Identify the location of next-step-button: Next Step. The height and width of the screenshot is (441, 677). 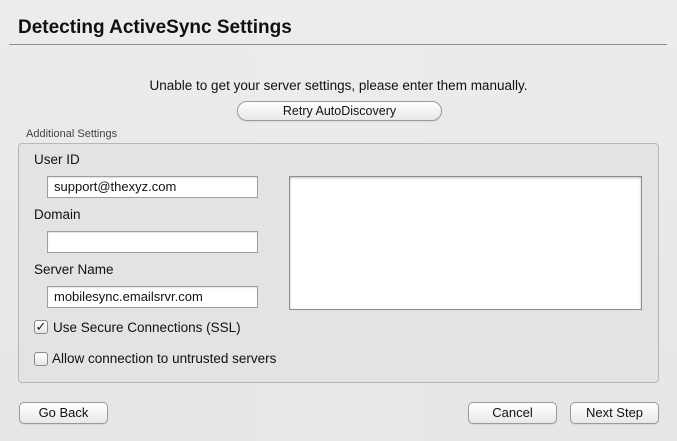
(614, 413).